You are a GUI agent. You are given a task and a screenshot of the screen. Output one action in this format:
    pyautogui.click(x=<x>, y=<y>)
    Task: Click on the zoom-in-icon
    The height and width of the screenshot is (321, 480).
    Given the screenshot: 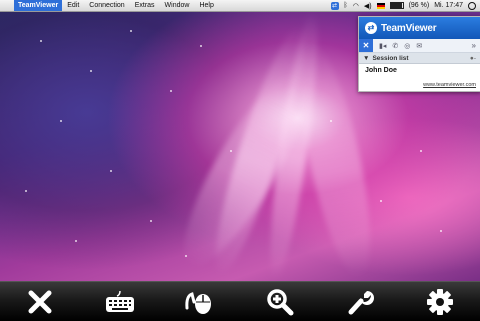 What is the action you would take?
    pyautogui.click(x=280, y=301)
    